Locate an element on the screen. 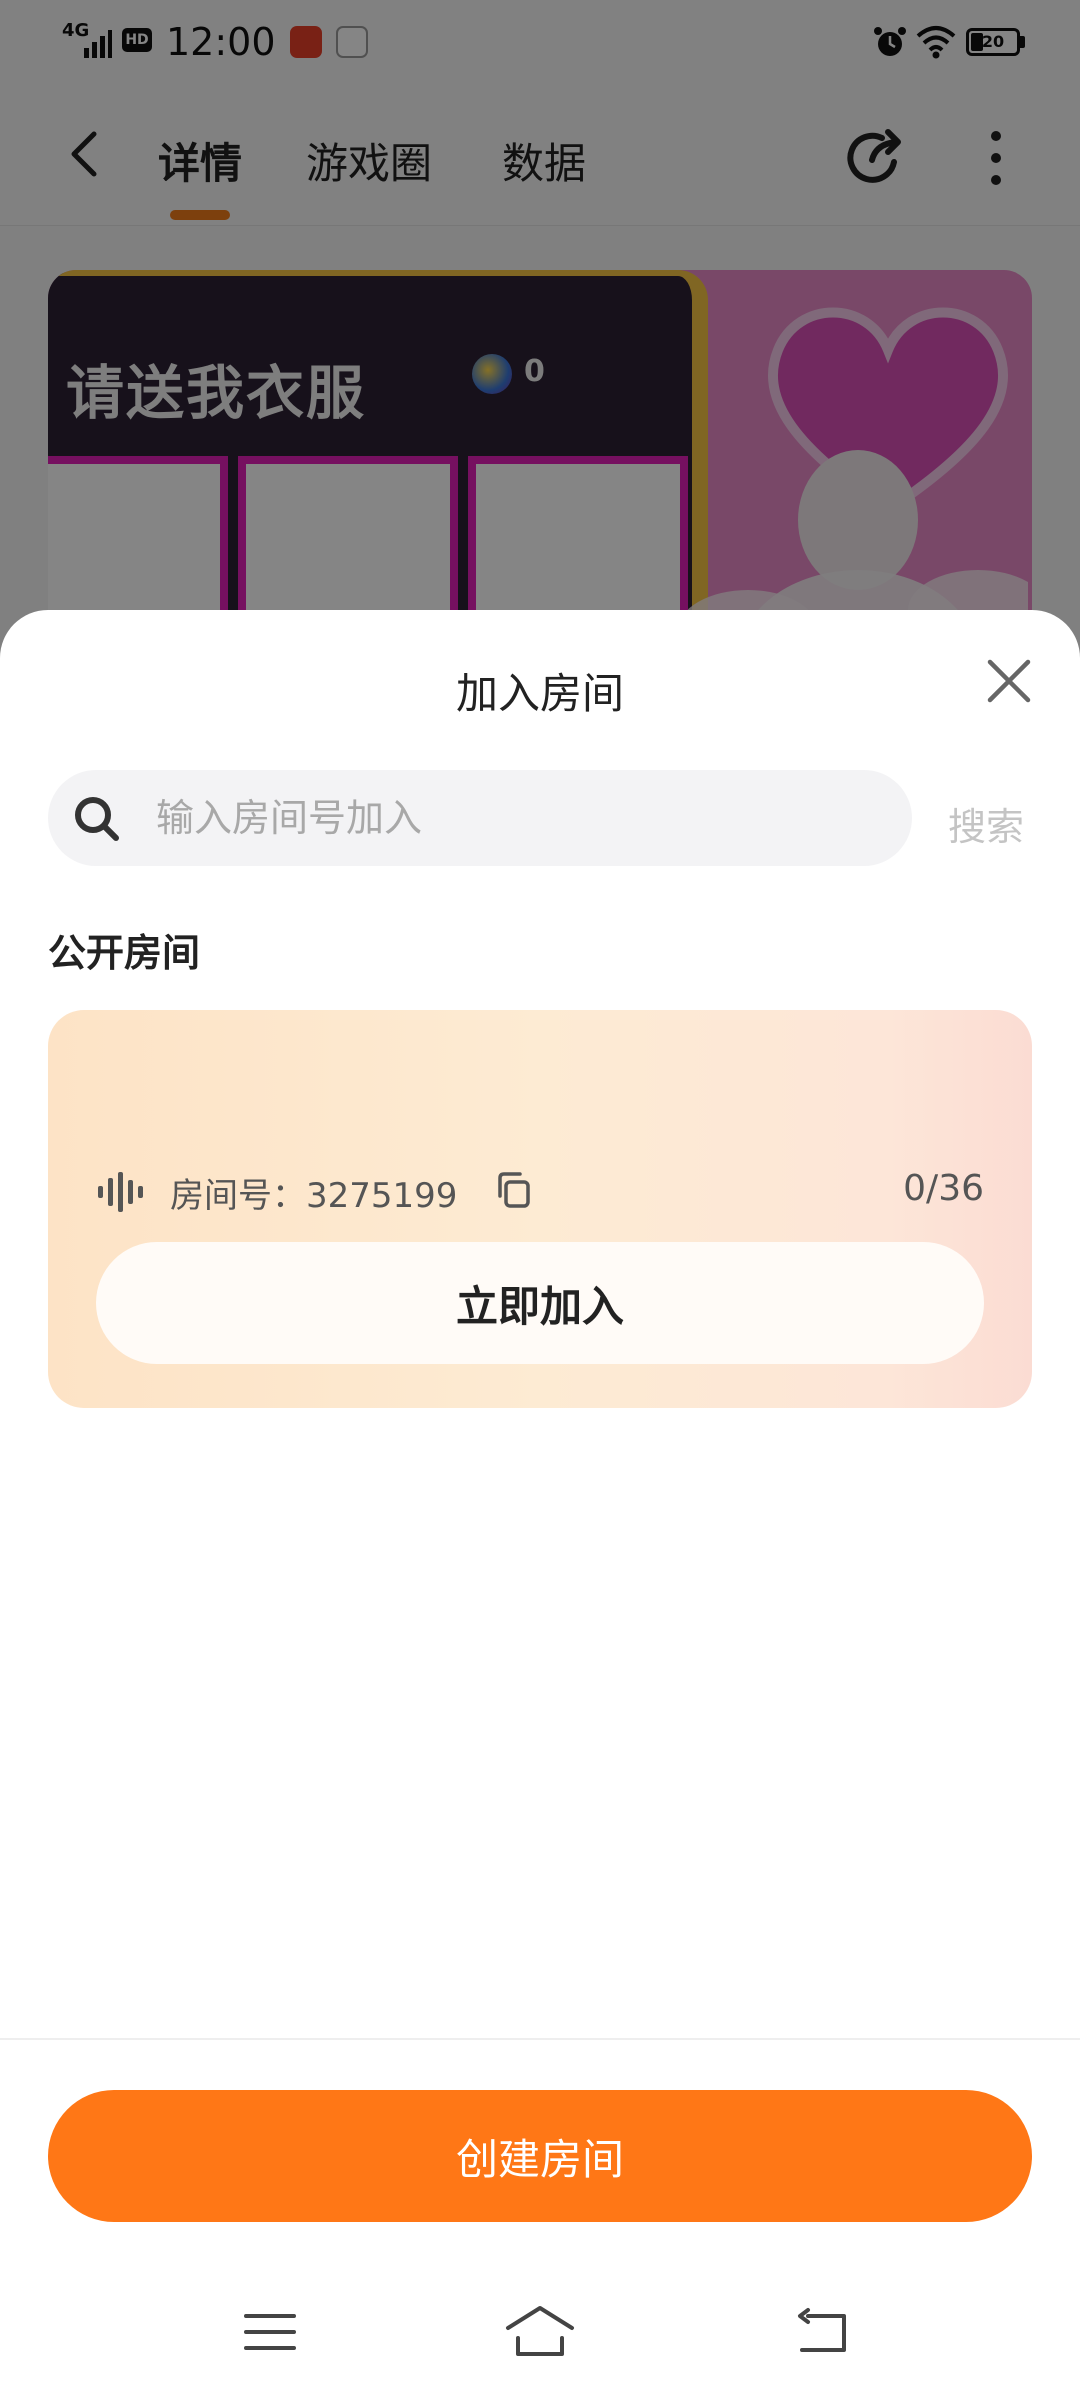 The width and height of the screenshot is (1080, 2400). public-rooms-heading: 公开房间 is located at coordinates (124, 953).